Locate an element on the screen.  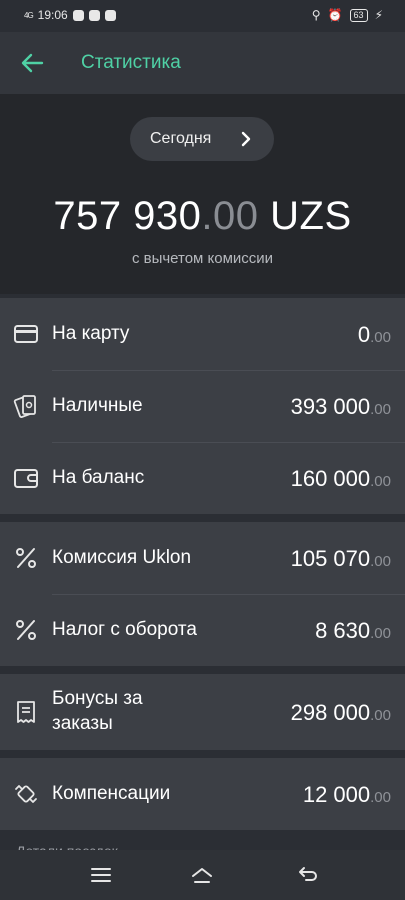
total-main: 757 930 is located at coordinates (127, 216).